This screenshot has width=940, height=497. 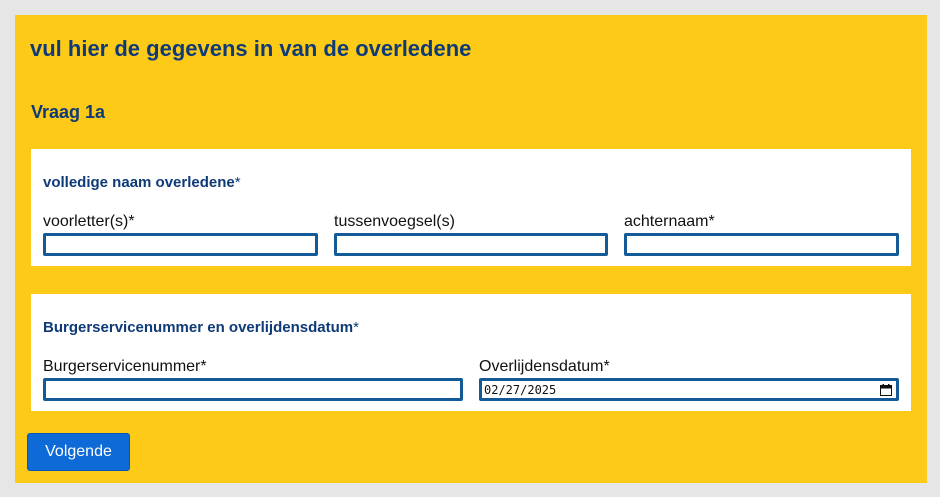 What do you see at coordinates (68, 112) in the screenshot?
I see `question-label: Vraag 1a` at bounding box center [68, 112].